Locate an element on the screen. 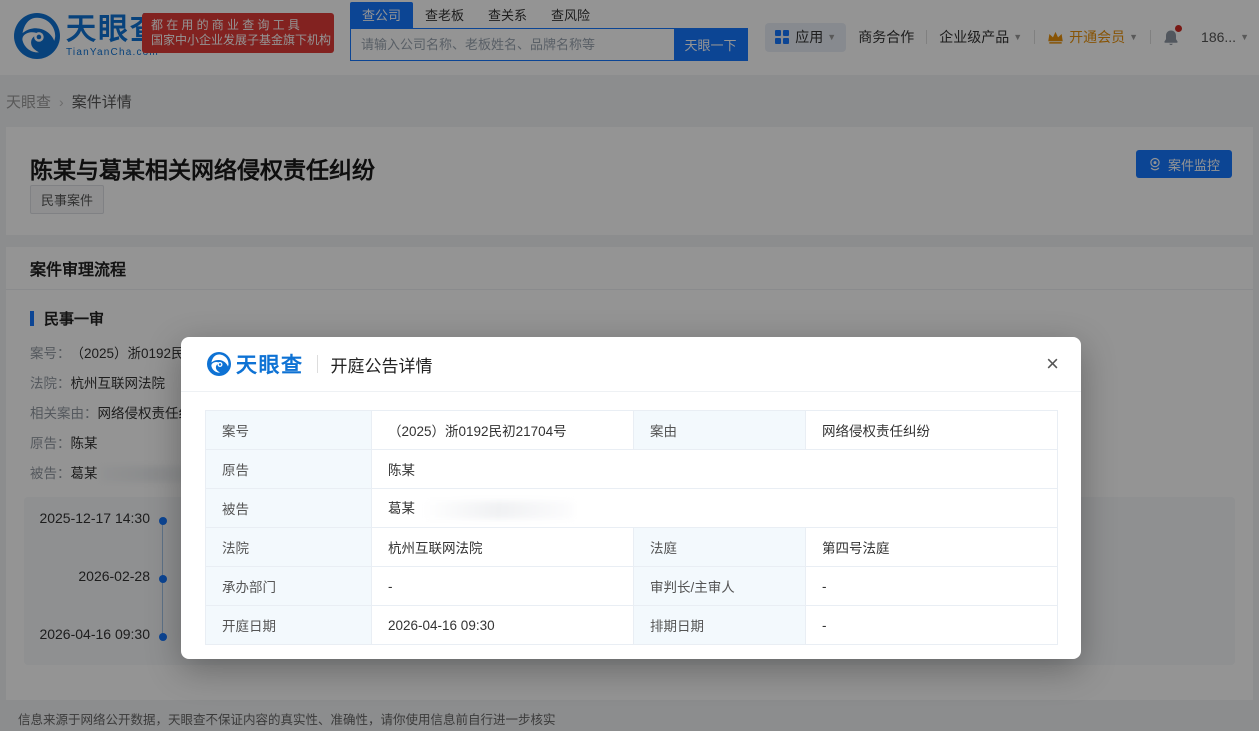 This screenshot has width=1259, height=731. divider is located at coordinates (317, 364).